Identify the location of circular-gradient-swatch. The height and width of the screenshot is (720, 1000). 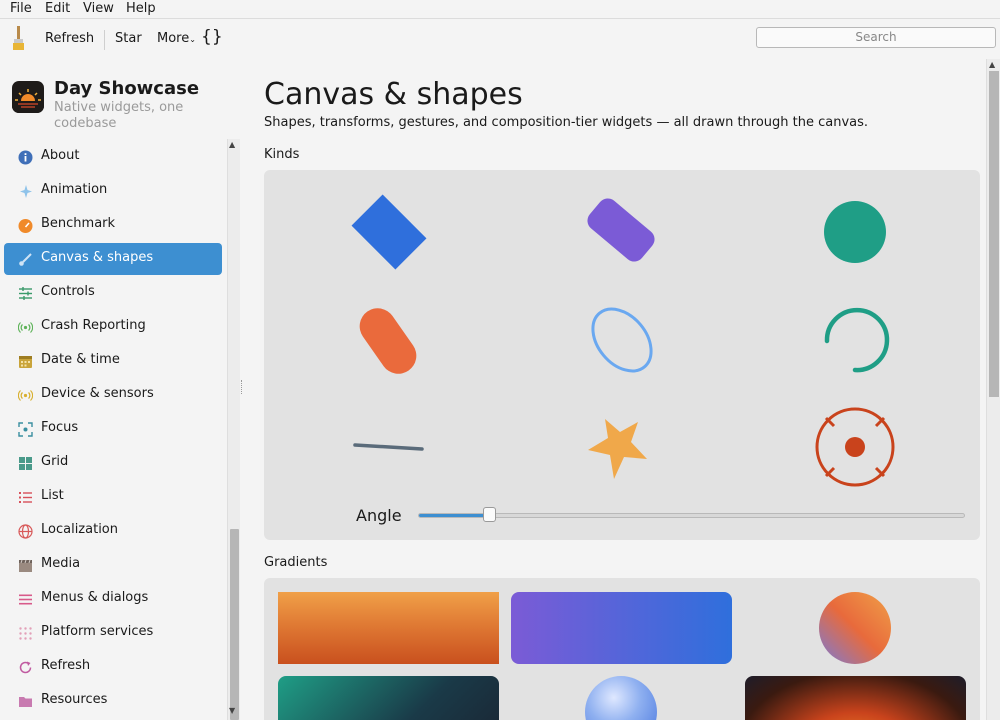
(855, 628).